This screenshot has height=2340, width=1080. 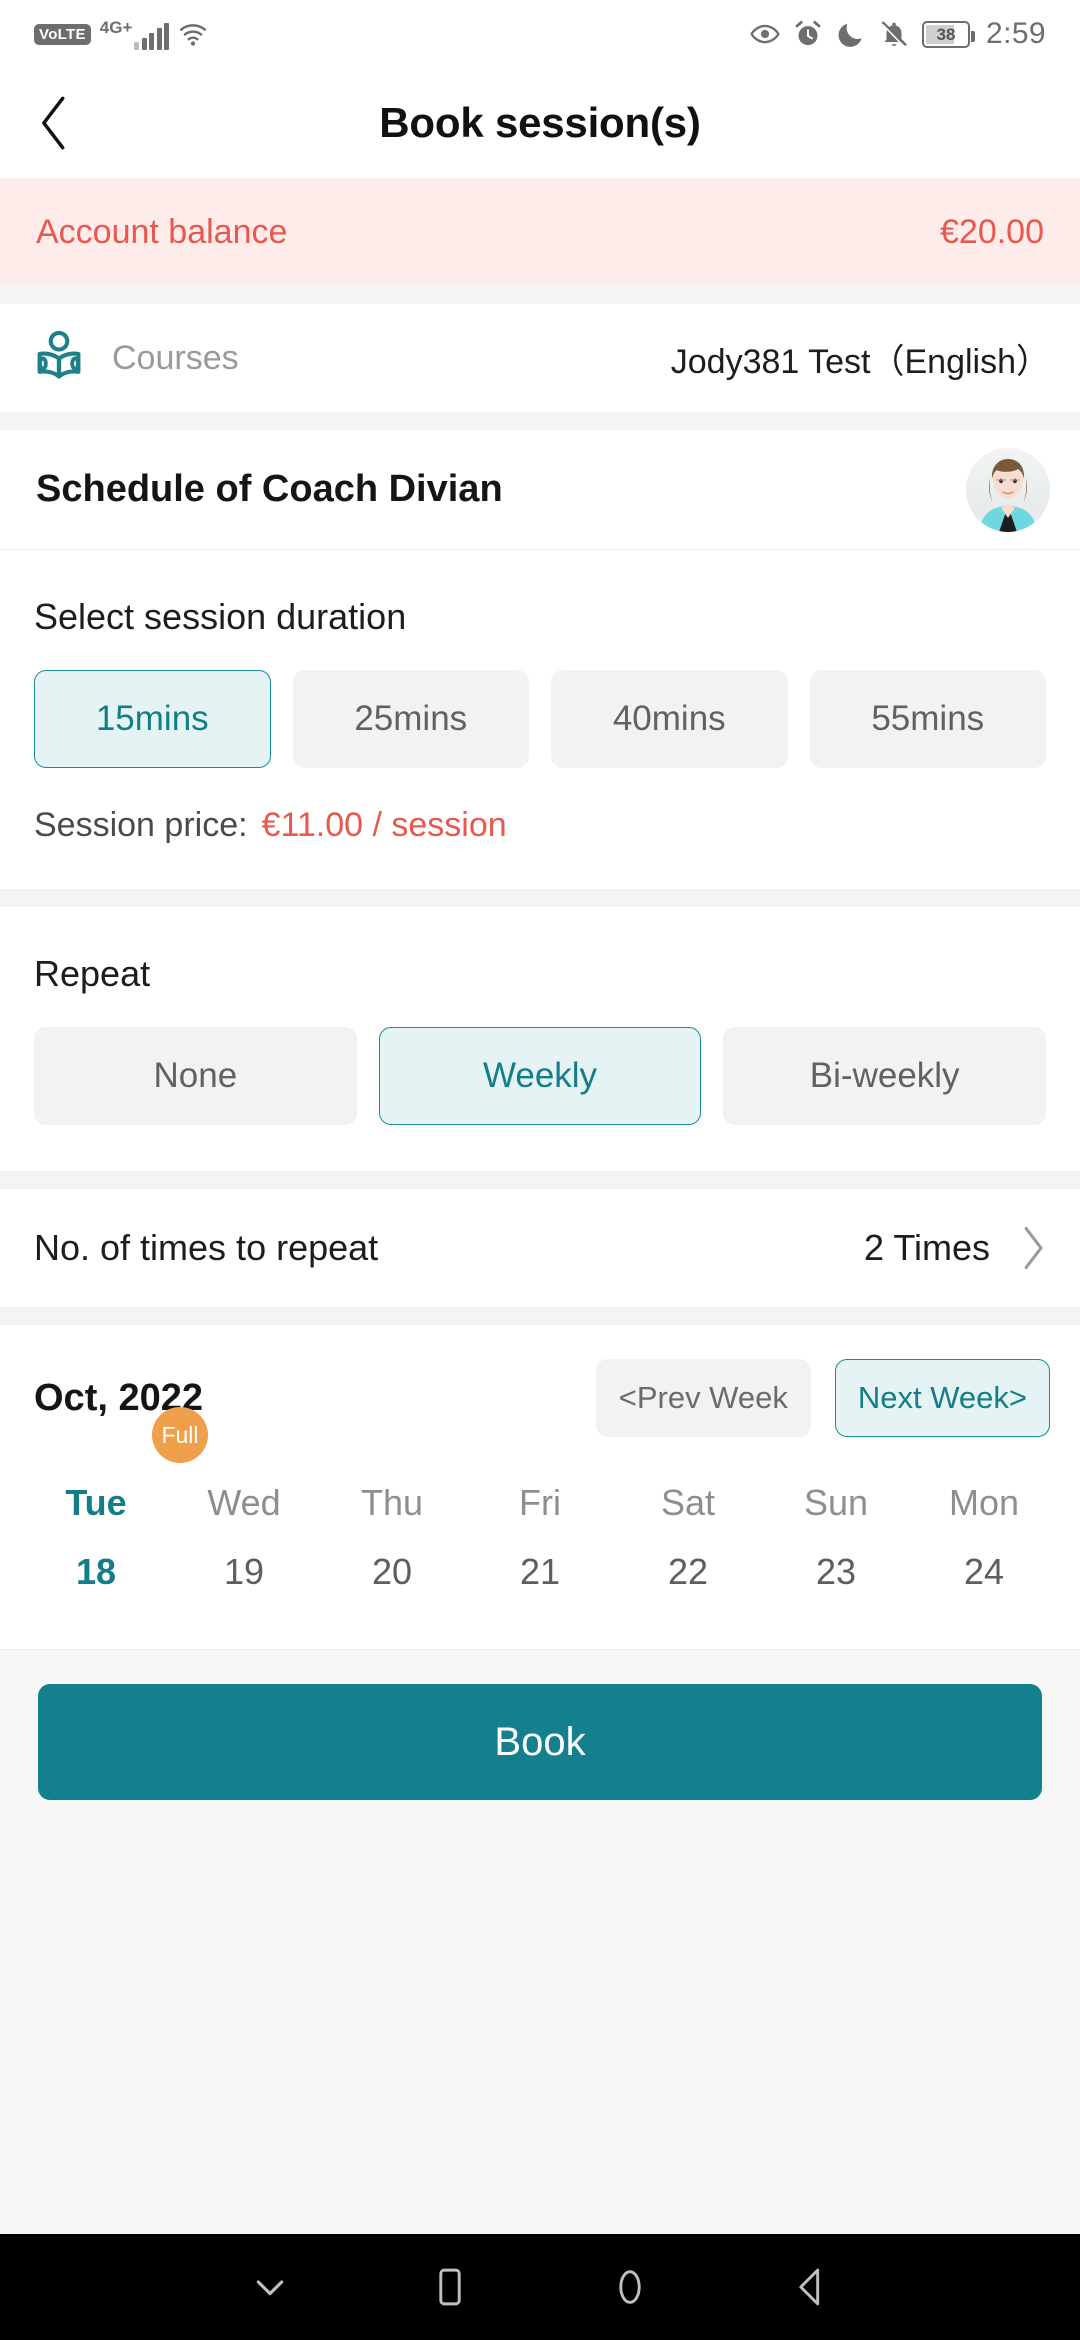 What do you see at coordinates (195, 1076) in the screenshot?
I see `repeat-option-none: None` at bounding box center [195, 1076].